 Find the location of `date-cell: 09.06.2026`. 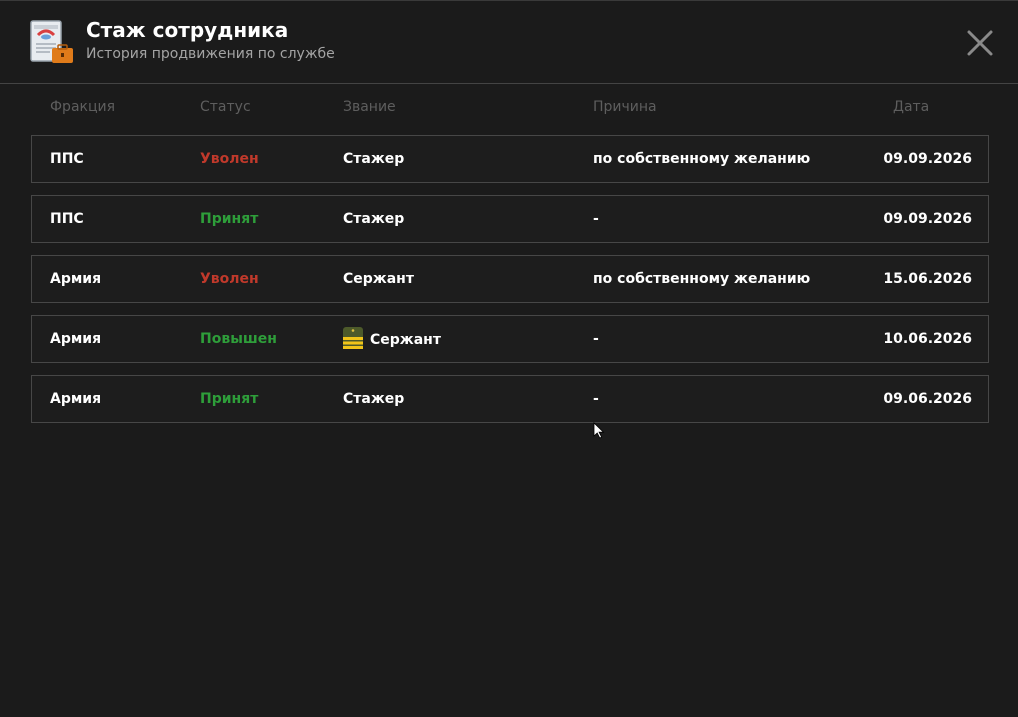

date-cell: 09.06.2026 is located at coordinates (927, 399).